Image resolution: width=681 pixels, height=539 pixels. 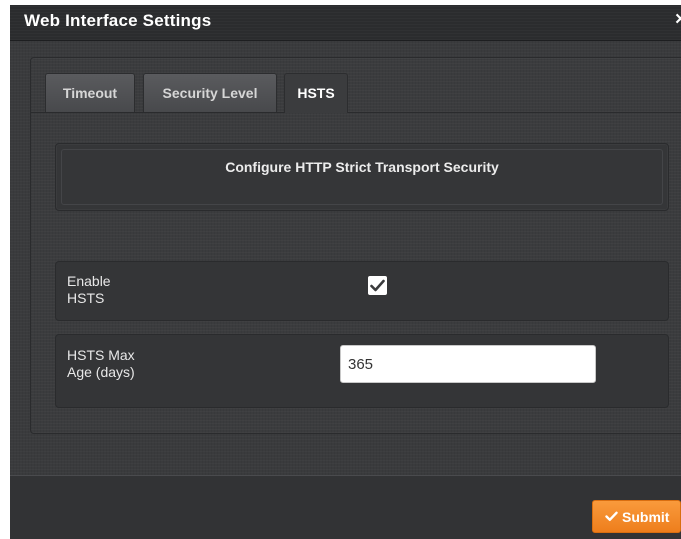 I want to click on submit-label: Submit, so click(x=646, y=517).